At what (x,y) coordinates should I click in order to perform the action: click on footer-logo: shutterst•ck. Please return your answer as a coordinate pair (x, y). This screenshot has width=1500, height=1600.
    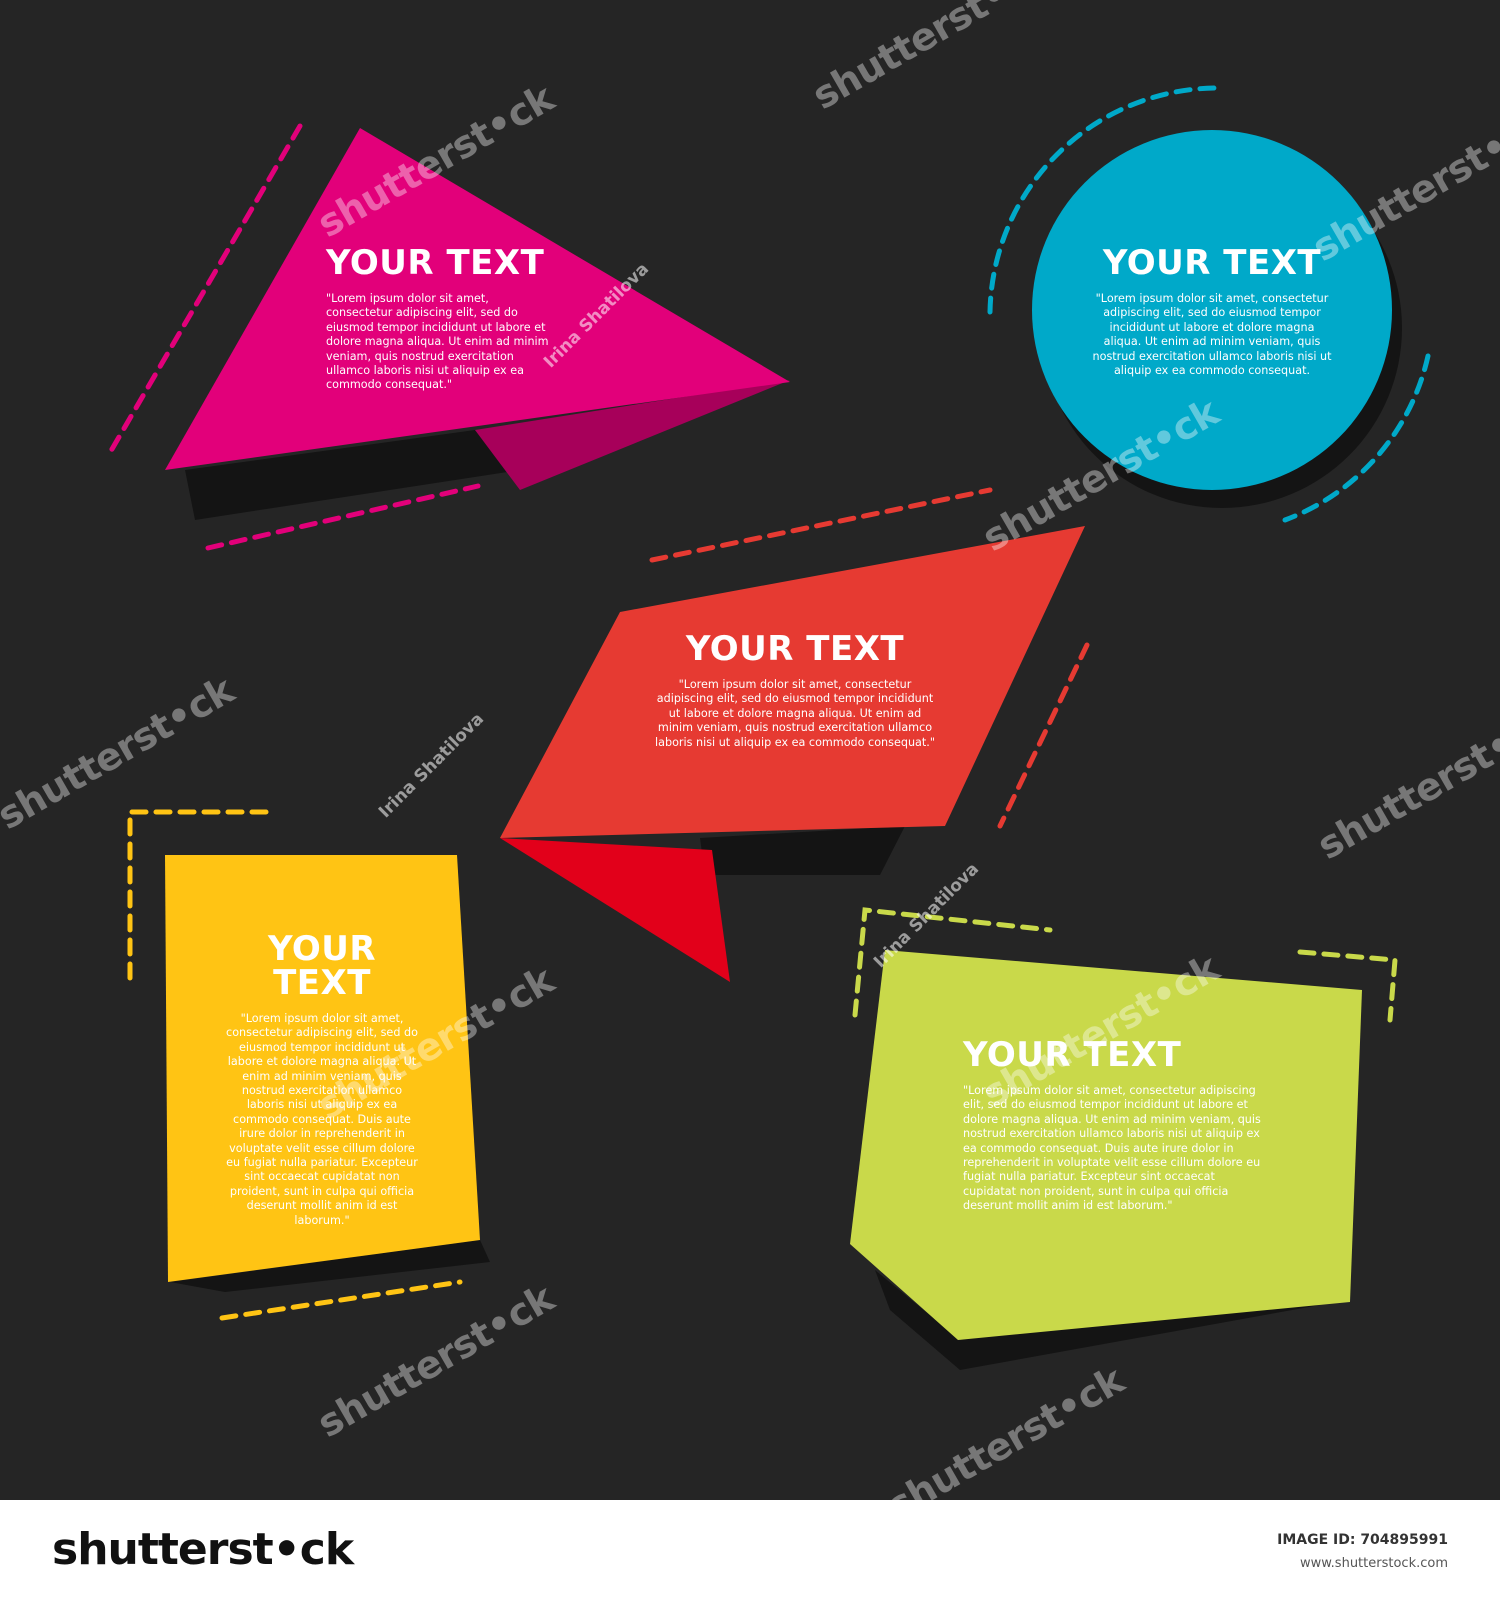
    Looking at the image, I should click on (203, 1549).